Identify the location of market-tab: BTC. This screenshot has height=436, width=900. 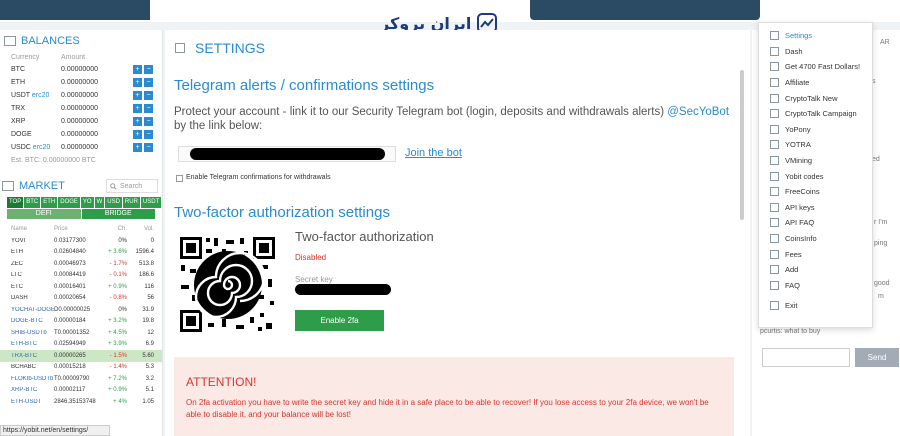
(32, 202).